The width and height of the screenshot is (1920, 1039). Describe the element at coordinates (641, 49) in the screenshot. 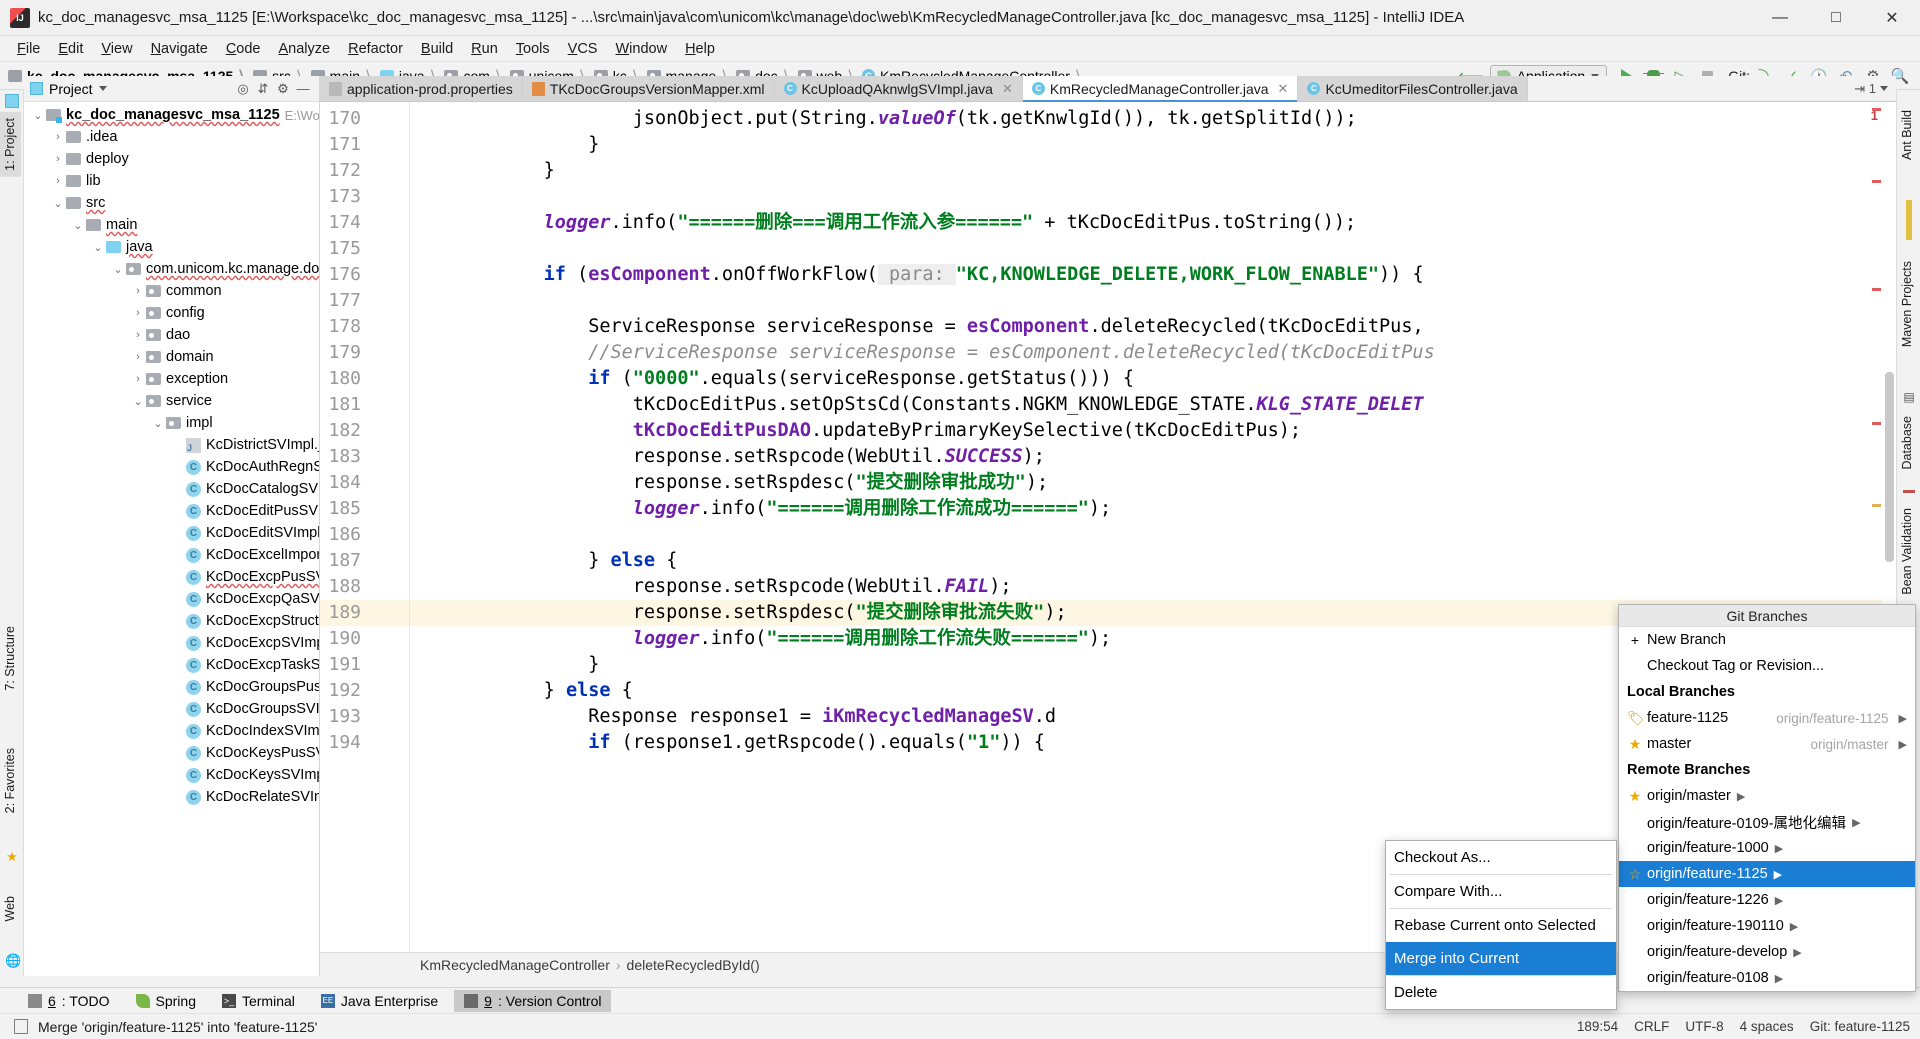

I see `menu-item-window: Window` at that location.